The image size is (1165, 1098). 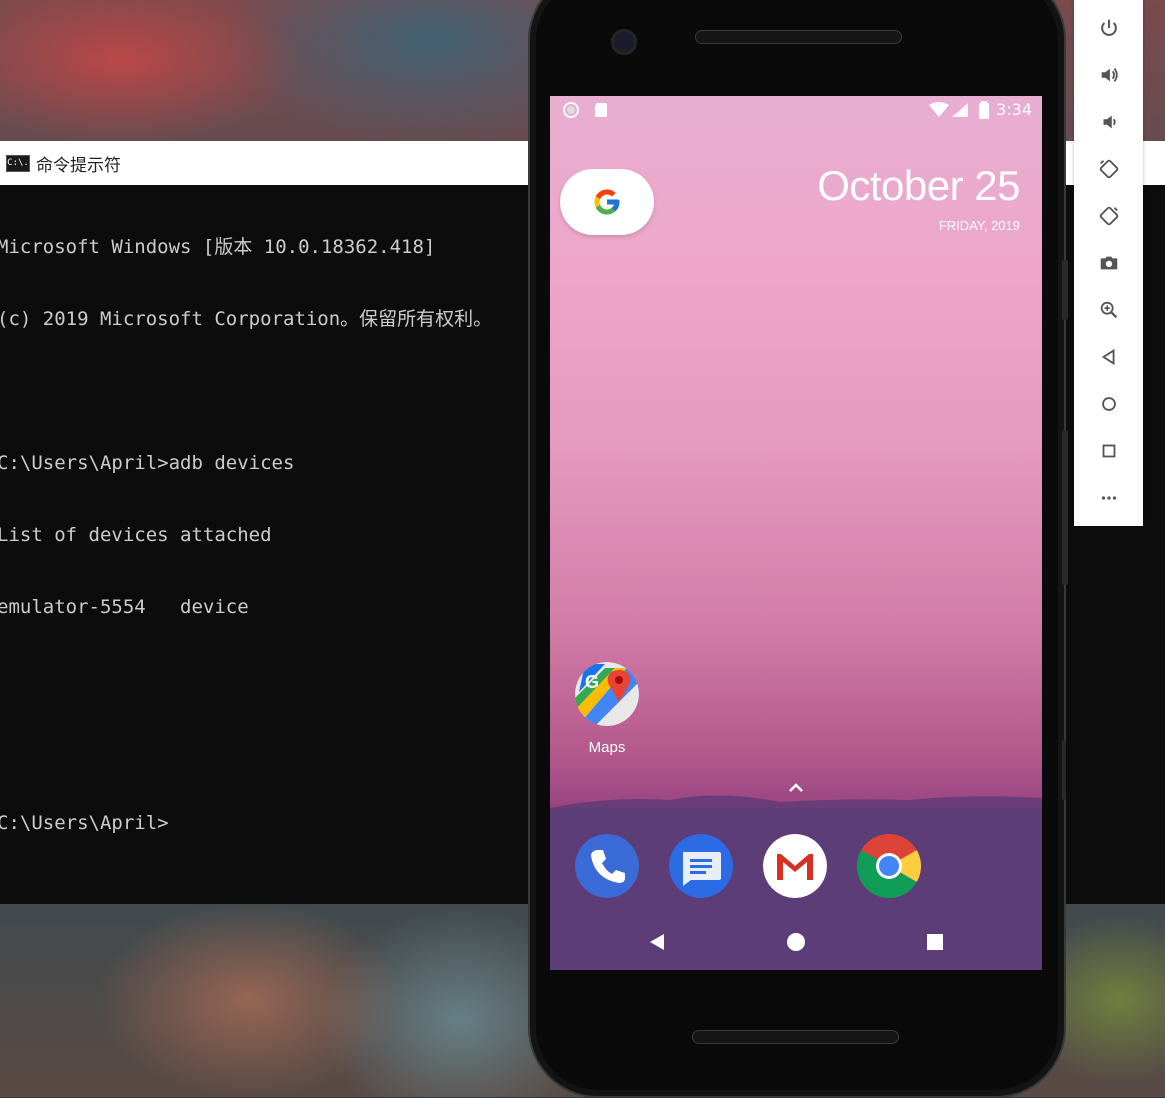 I want to click on cmd-app-icon: C:\., so click(x=18, y=163).